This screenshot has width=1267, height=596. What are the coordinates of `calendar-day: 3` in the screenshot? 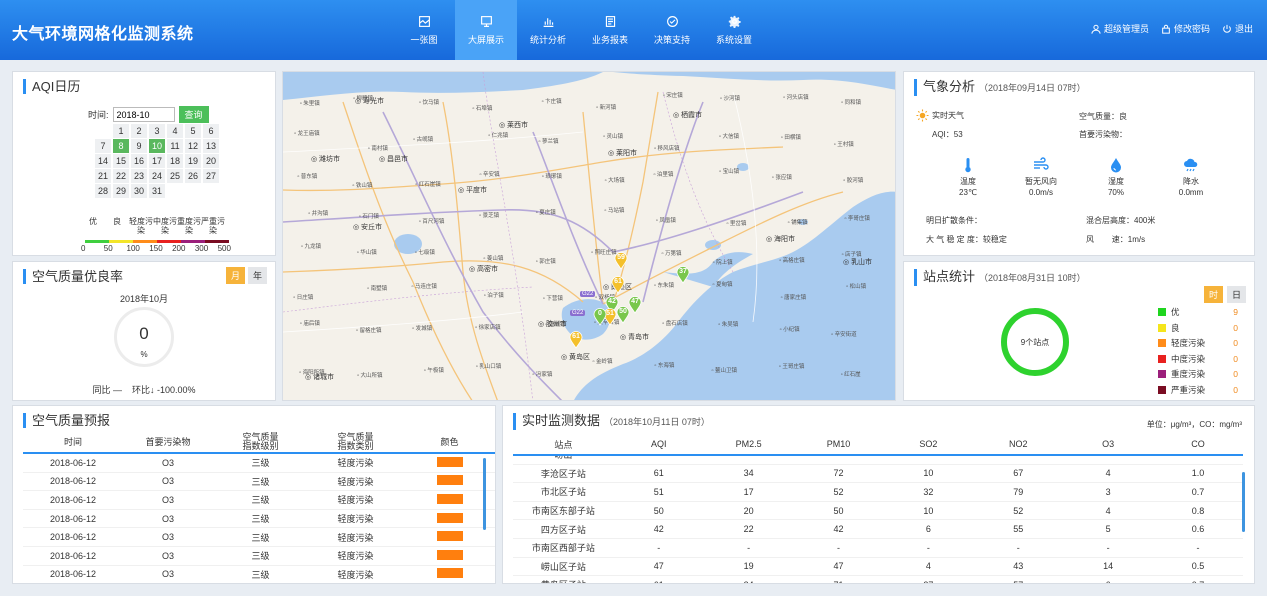 It's located at (157, 131).